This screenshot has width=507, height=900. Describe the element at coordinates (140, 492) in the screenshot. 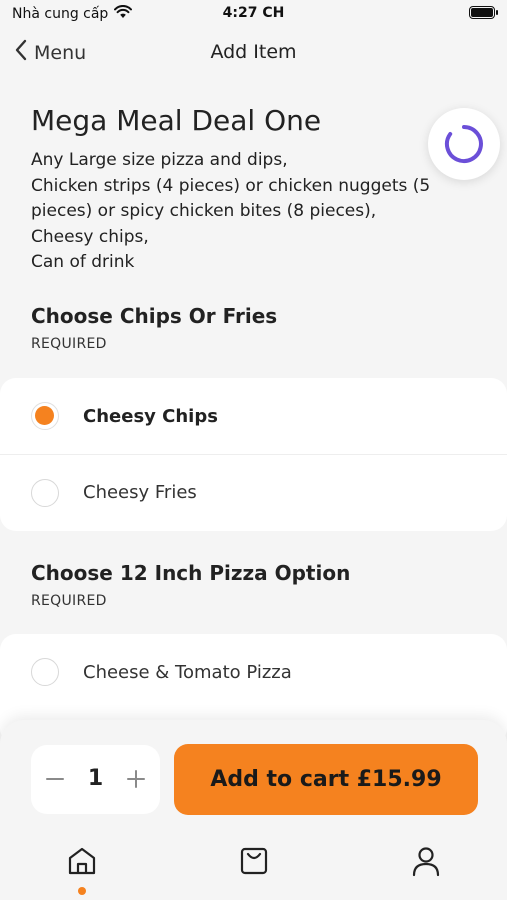

I see `option-label: Cheesy Fries` at that location.